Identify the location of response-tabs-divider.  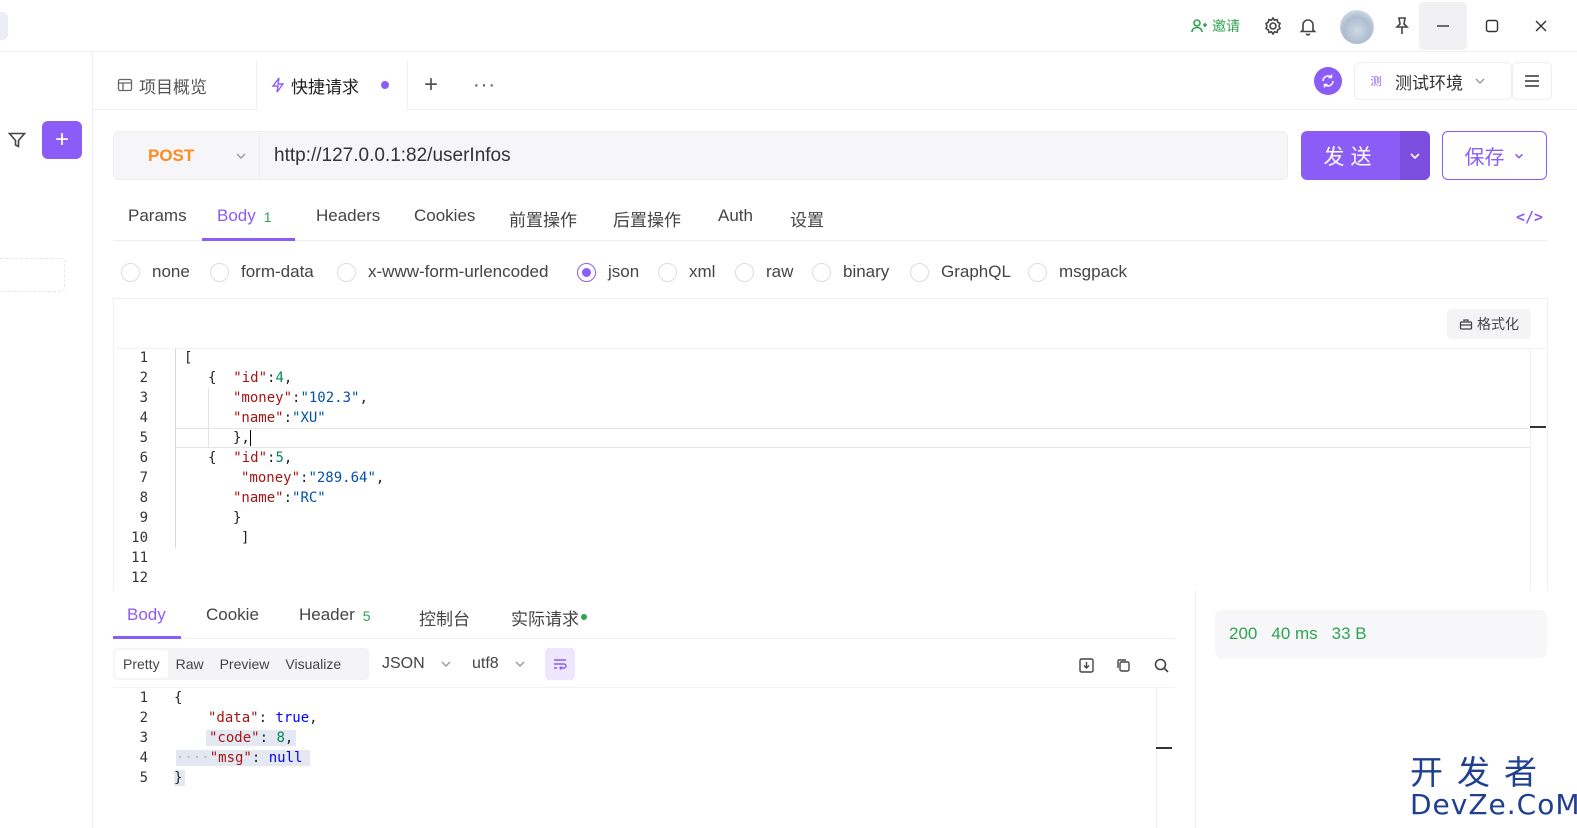
(644, 638).